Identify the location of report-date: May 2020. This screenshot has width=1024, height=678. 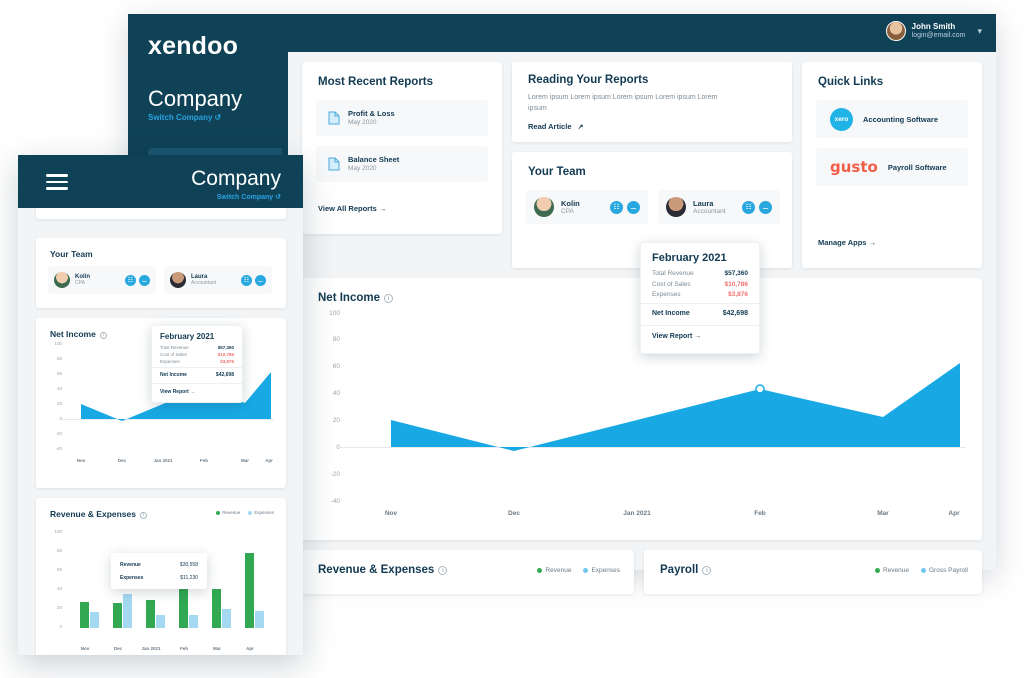
(362, 168).